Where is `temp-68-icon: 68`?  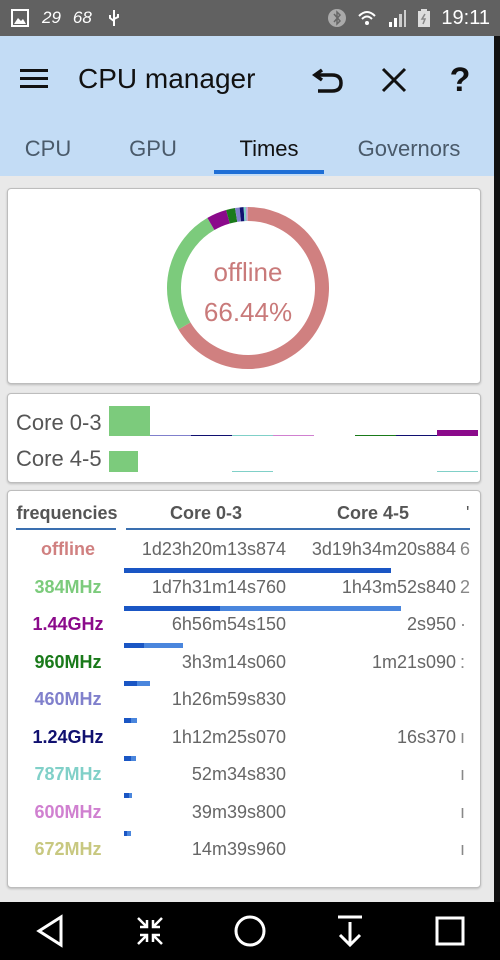 temp-68-icon: 68 is located at coordinates (82, 17).